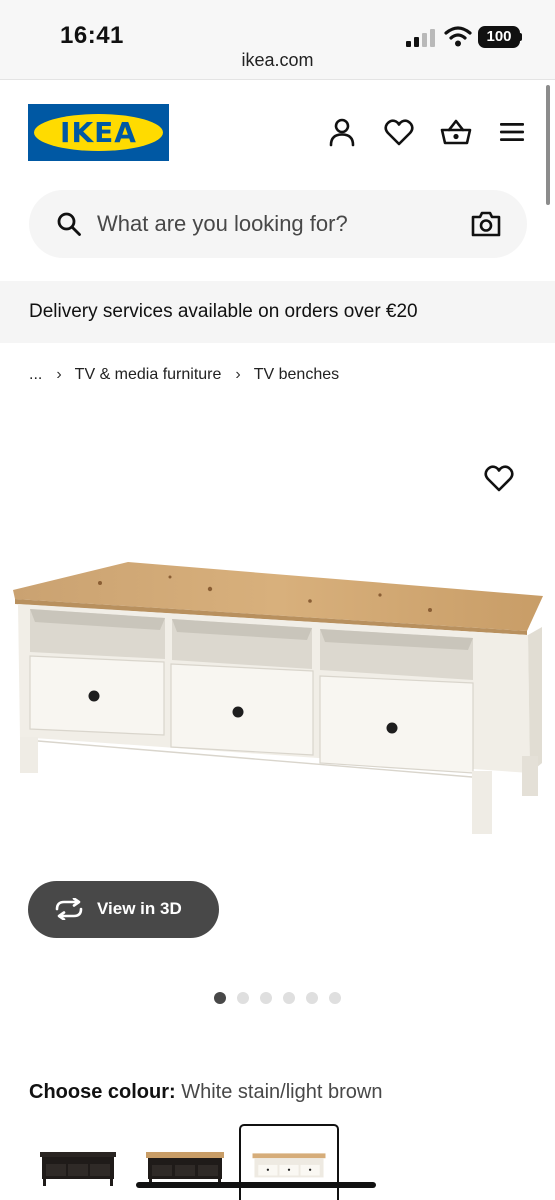 This screenshot has width=555, height=1200. I want to click on colour-swatch-white-stain-light-brown, so click(289, 1162).